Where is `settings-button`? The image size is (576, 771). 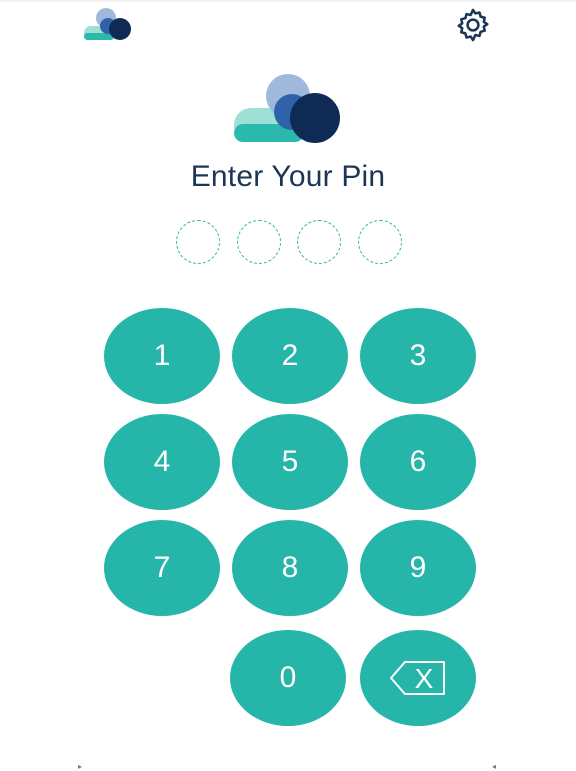 settings-button is located at coordinates (473, 25).